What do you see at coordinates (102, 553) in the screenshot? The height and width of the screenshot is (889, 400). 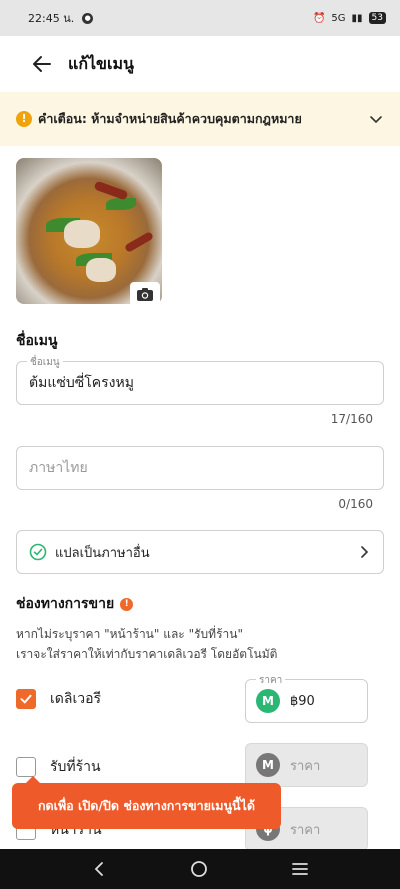 I see `translate-label: แปลเป็นภาษาอื่น` at bounding box center [102, 553].